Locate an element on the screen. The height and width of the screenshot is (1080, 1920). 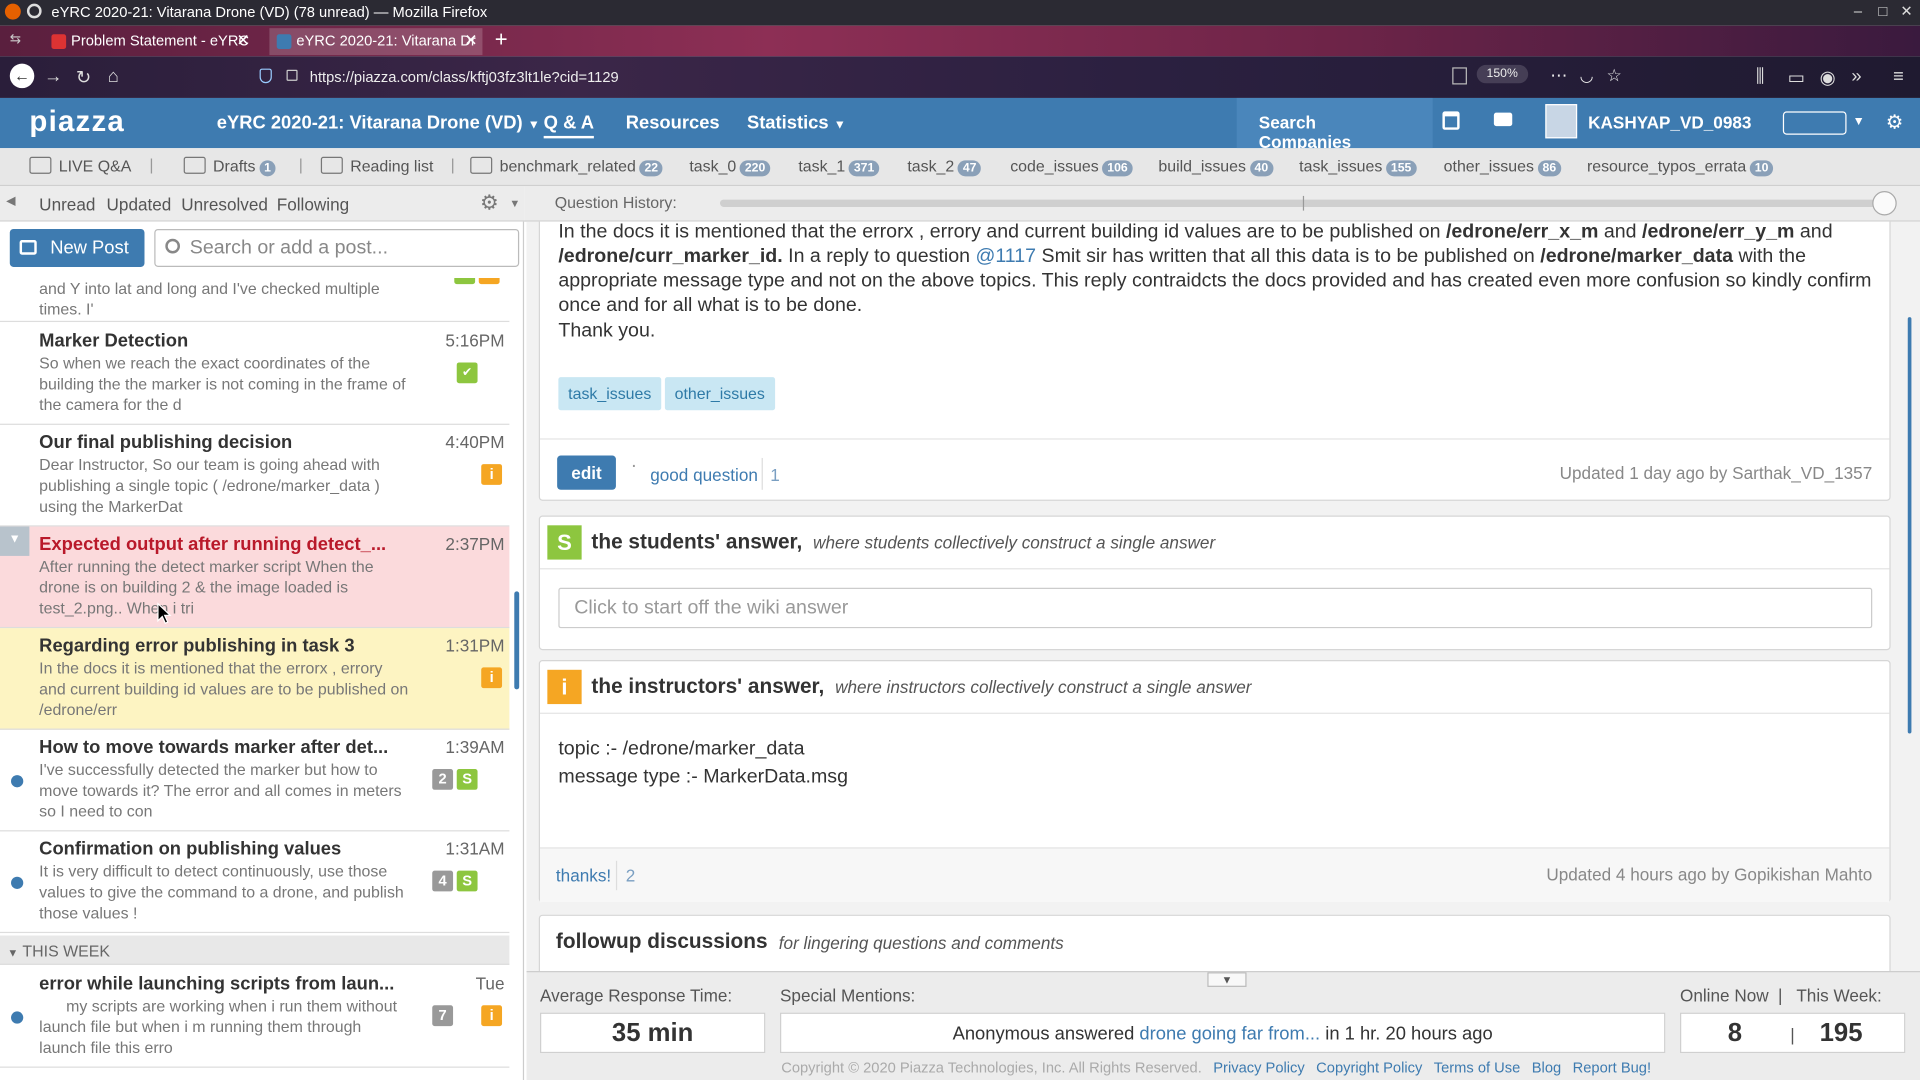
class-dropdown: eYRC 2020-21: Vitarana Drone (VD) ▼ is located at coordinates (378, 123).